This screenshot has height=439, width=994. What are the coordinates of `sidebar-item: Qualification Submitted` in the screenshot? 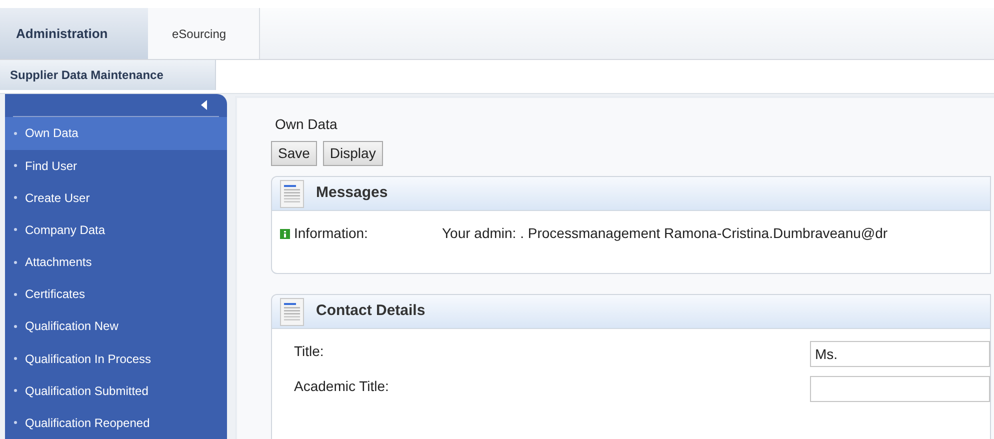 It's located at (116, 390).